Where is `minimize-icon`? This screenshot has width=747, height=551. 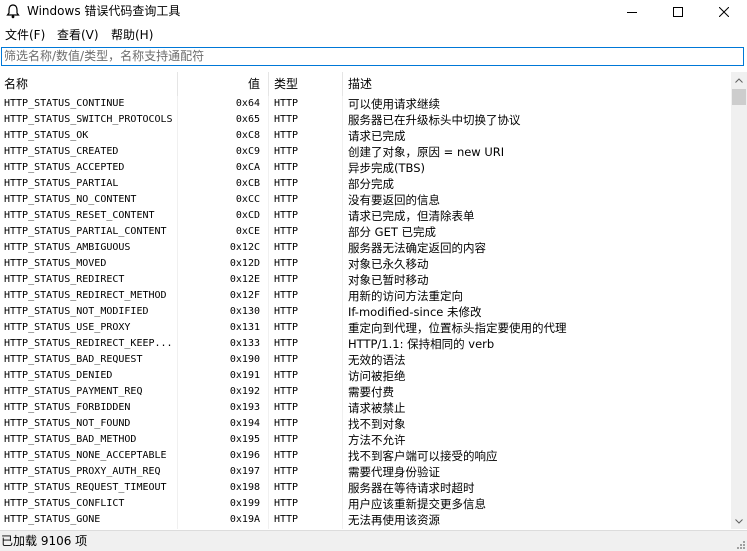 minimize-icon is located at coordinates (632, 12).